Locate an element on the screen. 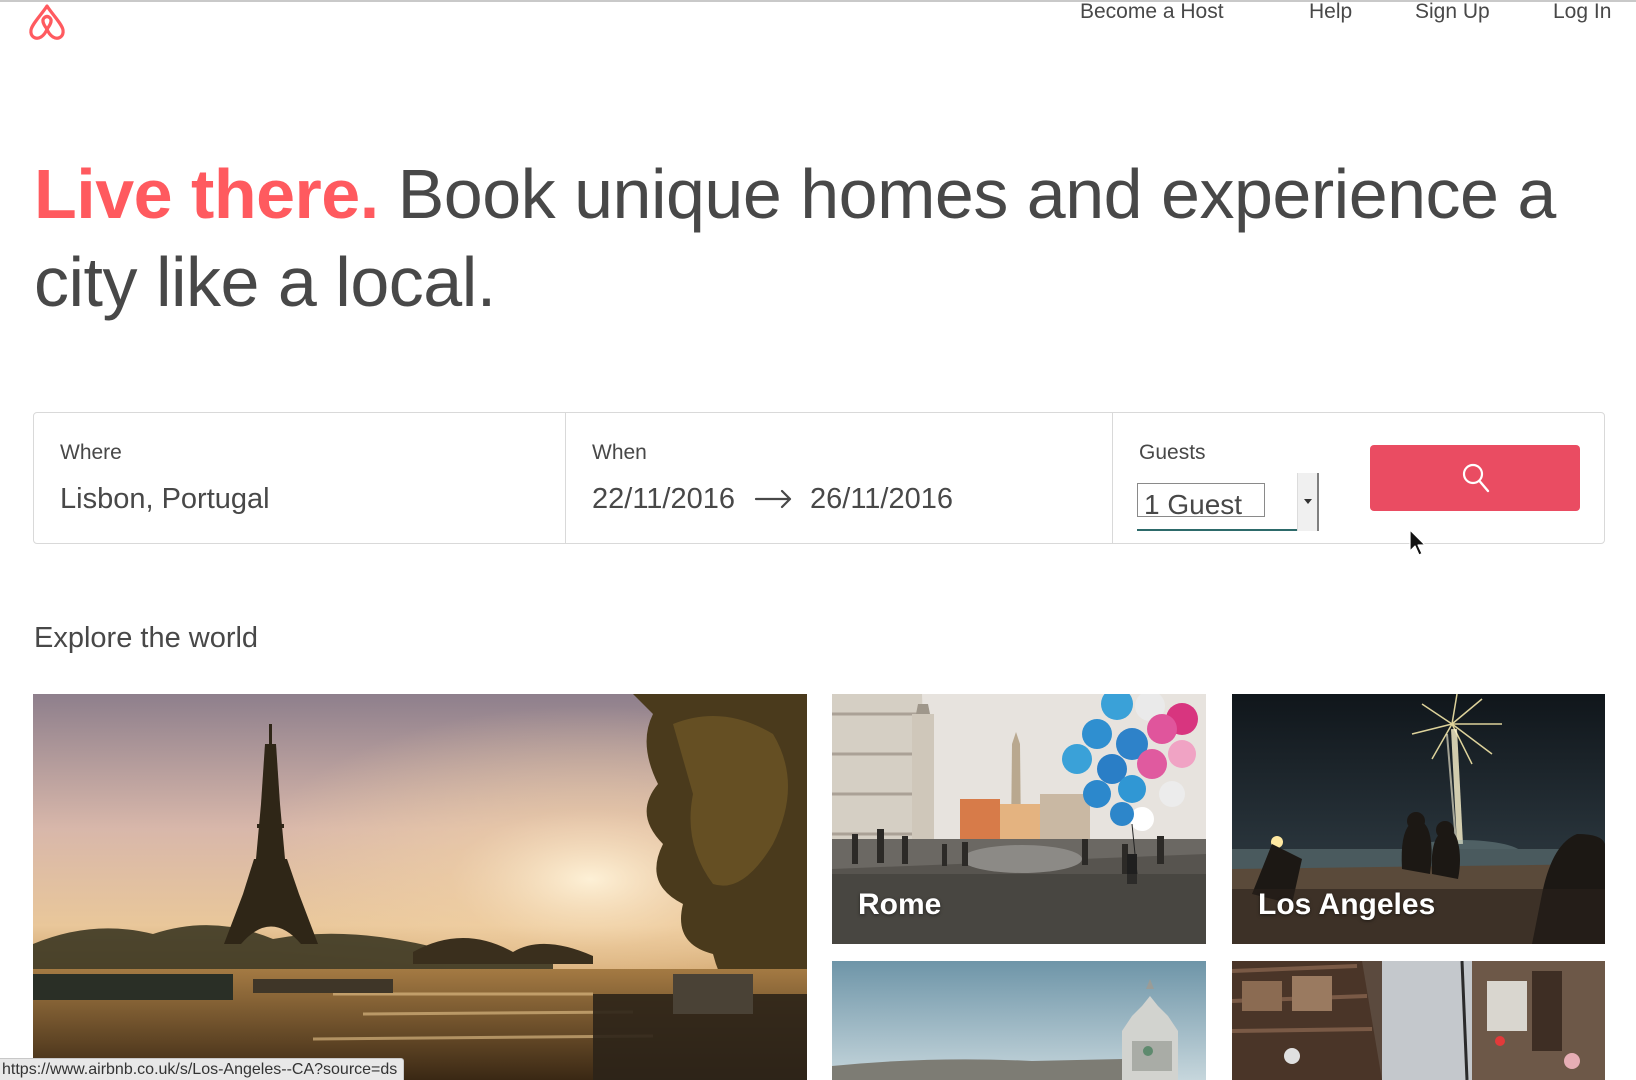 The image size is (1636, 1080). destination-tile-rome: Rome is located at coordinates (1019, 819).